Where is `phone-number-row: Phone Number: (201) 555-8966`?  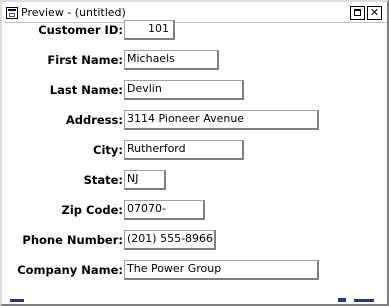 phone-number-row: Phone Number: (201) 555-8966 is located at coordinates (195, 240).